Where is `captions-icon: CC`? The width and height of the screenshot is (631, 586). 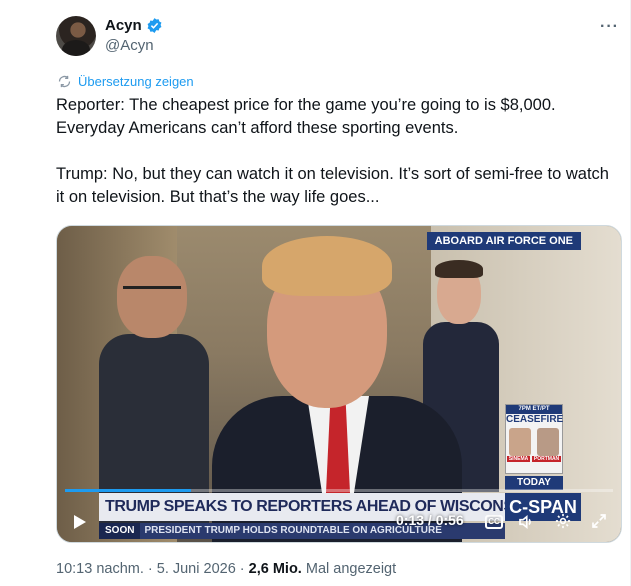 captions-icon: CC is located at coordinates (494, 522).